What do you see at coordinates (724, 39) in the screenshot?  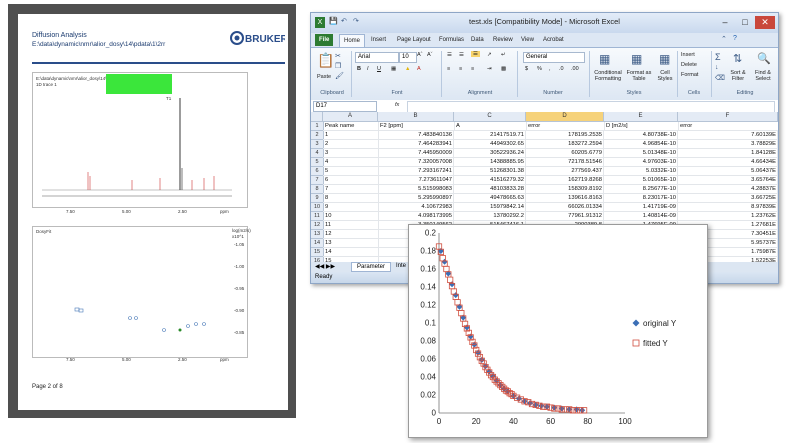 I see `ribbon-minimize-icon: ⌃` at bounding box center [724, 39].